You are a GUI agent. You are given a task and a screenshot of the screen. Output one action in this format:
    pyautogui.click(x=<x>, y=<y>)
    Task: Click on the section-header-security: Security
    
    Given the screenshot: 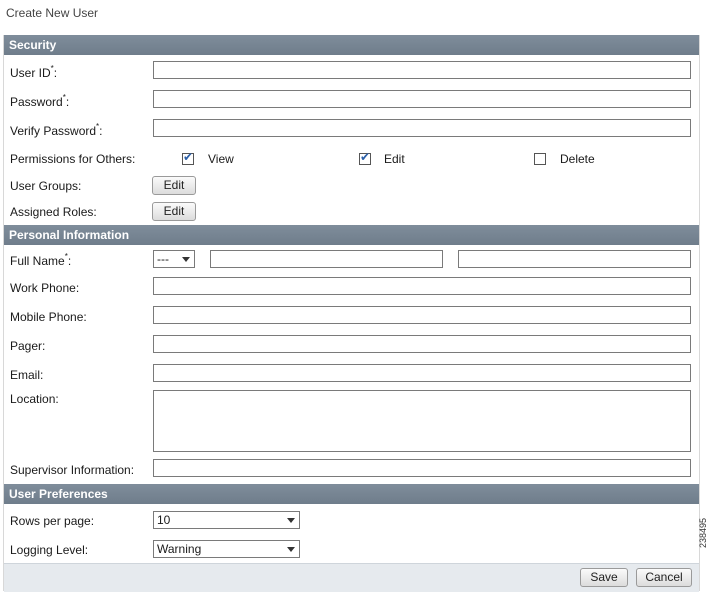 What is the action you would take?
    pyautogui.click(x=351, y=45)
    